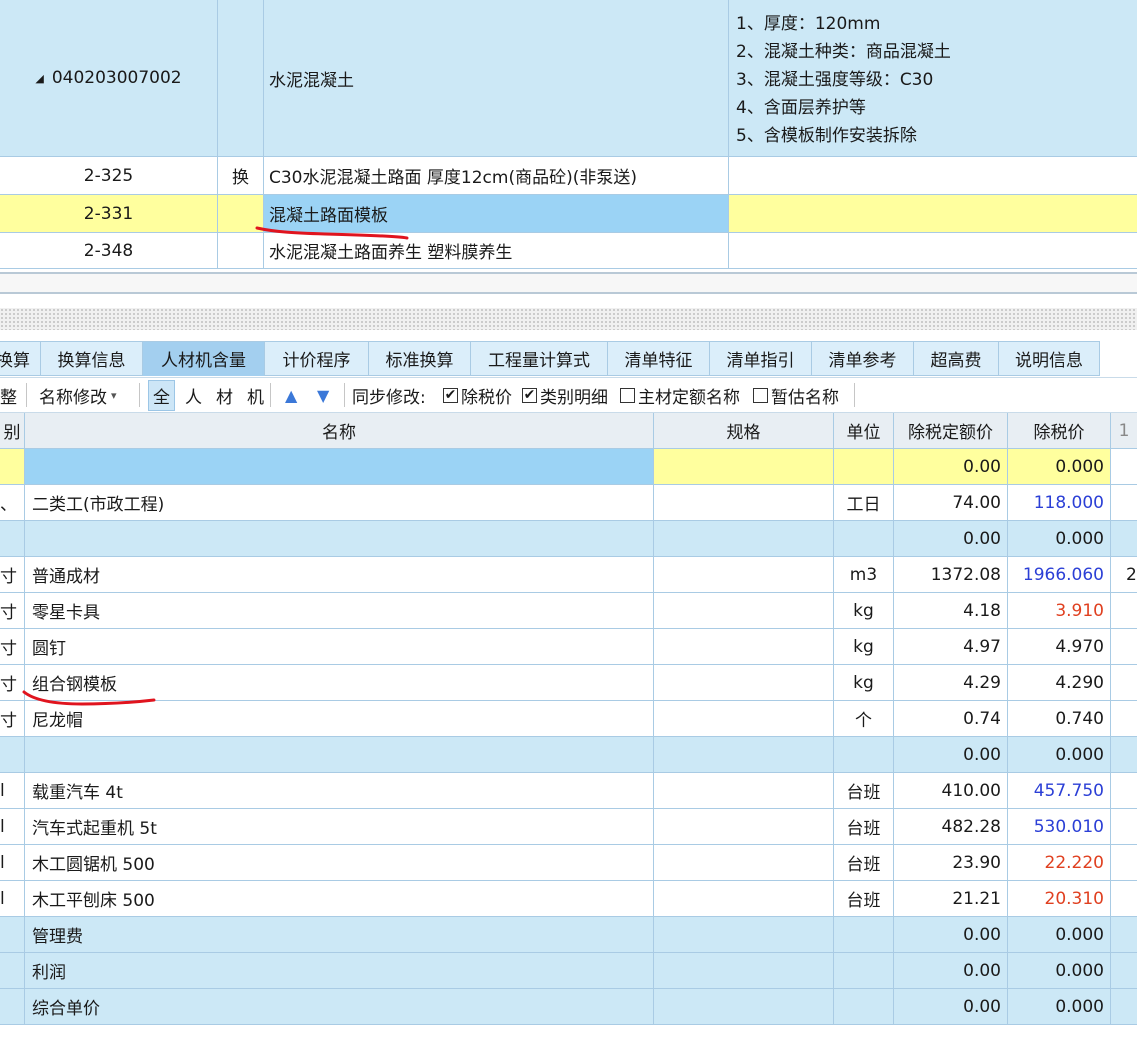 The height and width of the screenshot is (1039, 1137). I want to click on tab-high-rise-fee: 超高费, so click(956, 358).